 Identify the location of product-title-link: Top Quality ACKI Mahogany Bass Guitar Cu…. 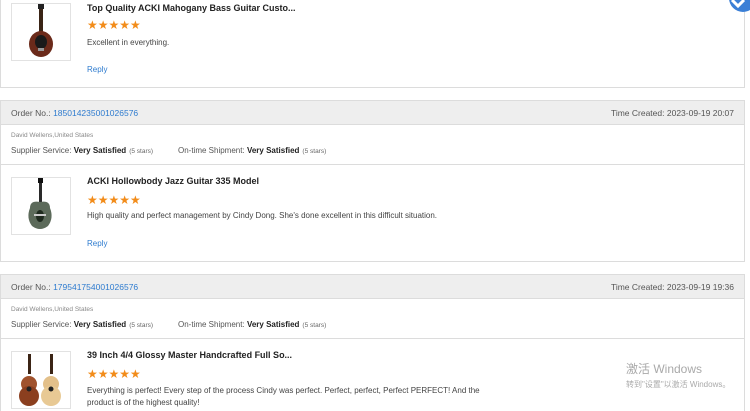
(191, 8).